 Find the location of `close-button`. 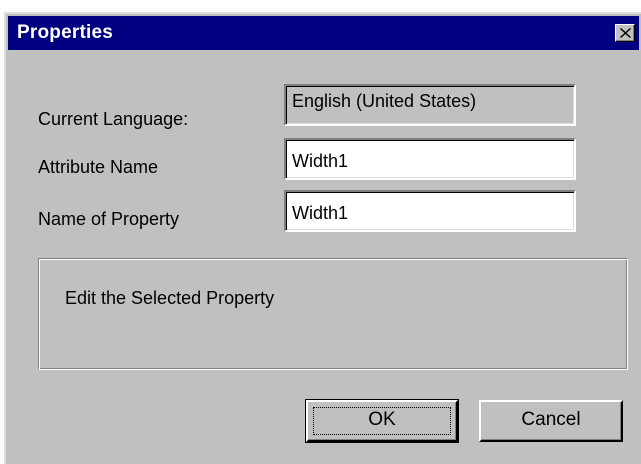

close-button is located at coordinates (625, 33).